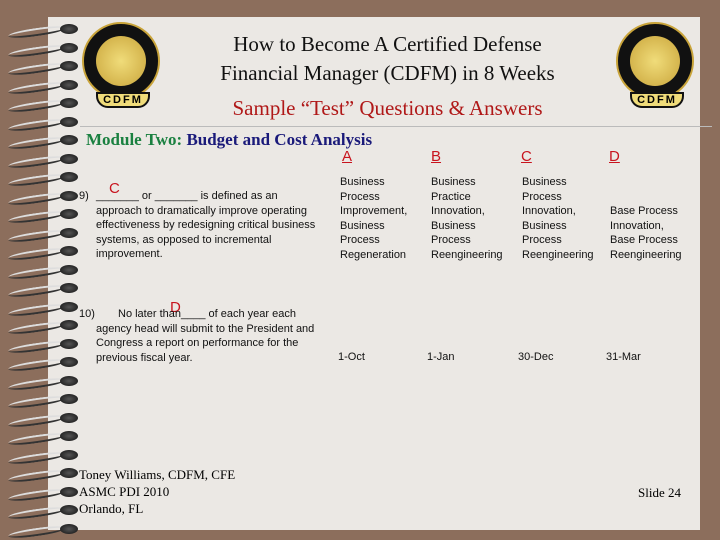  What do you see at coordinates (351, 357) in the screenshot?
I see `option-a: 1-Oct` at bounding box center [351, 357].